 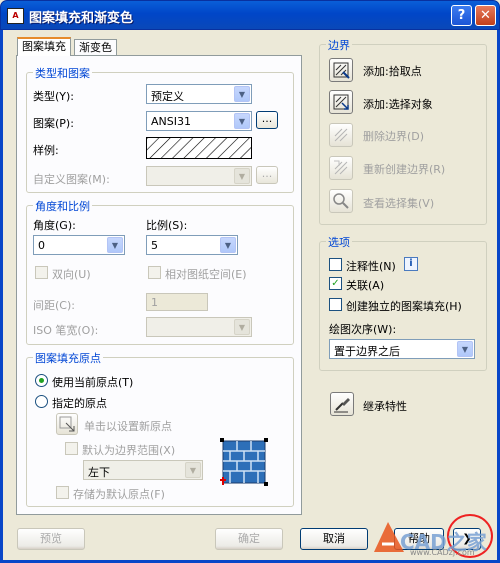 What do you see at coordinates (154, 272) in the screenshot?
I see `relative-paper-checkbox` at bounding box center [154, 272].